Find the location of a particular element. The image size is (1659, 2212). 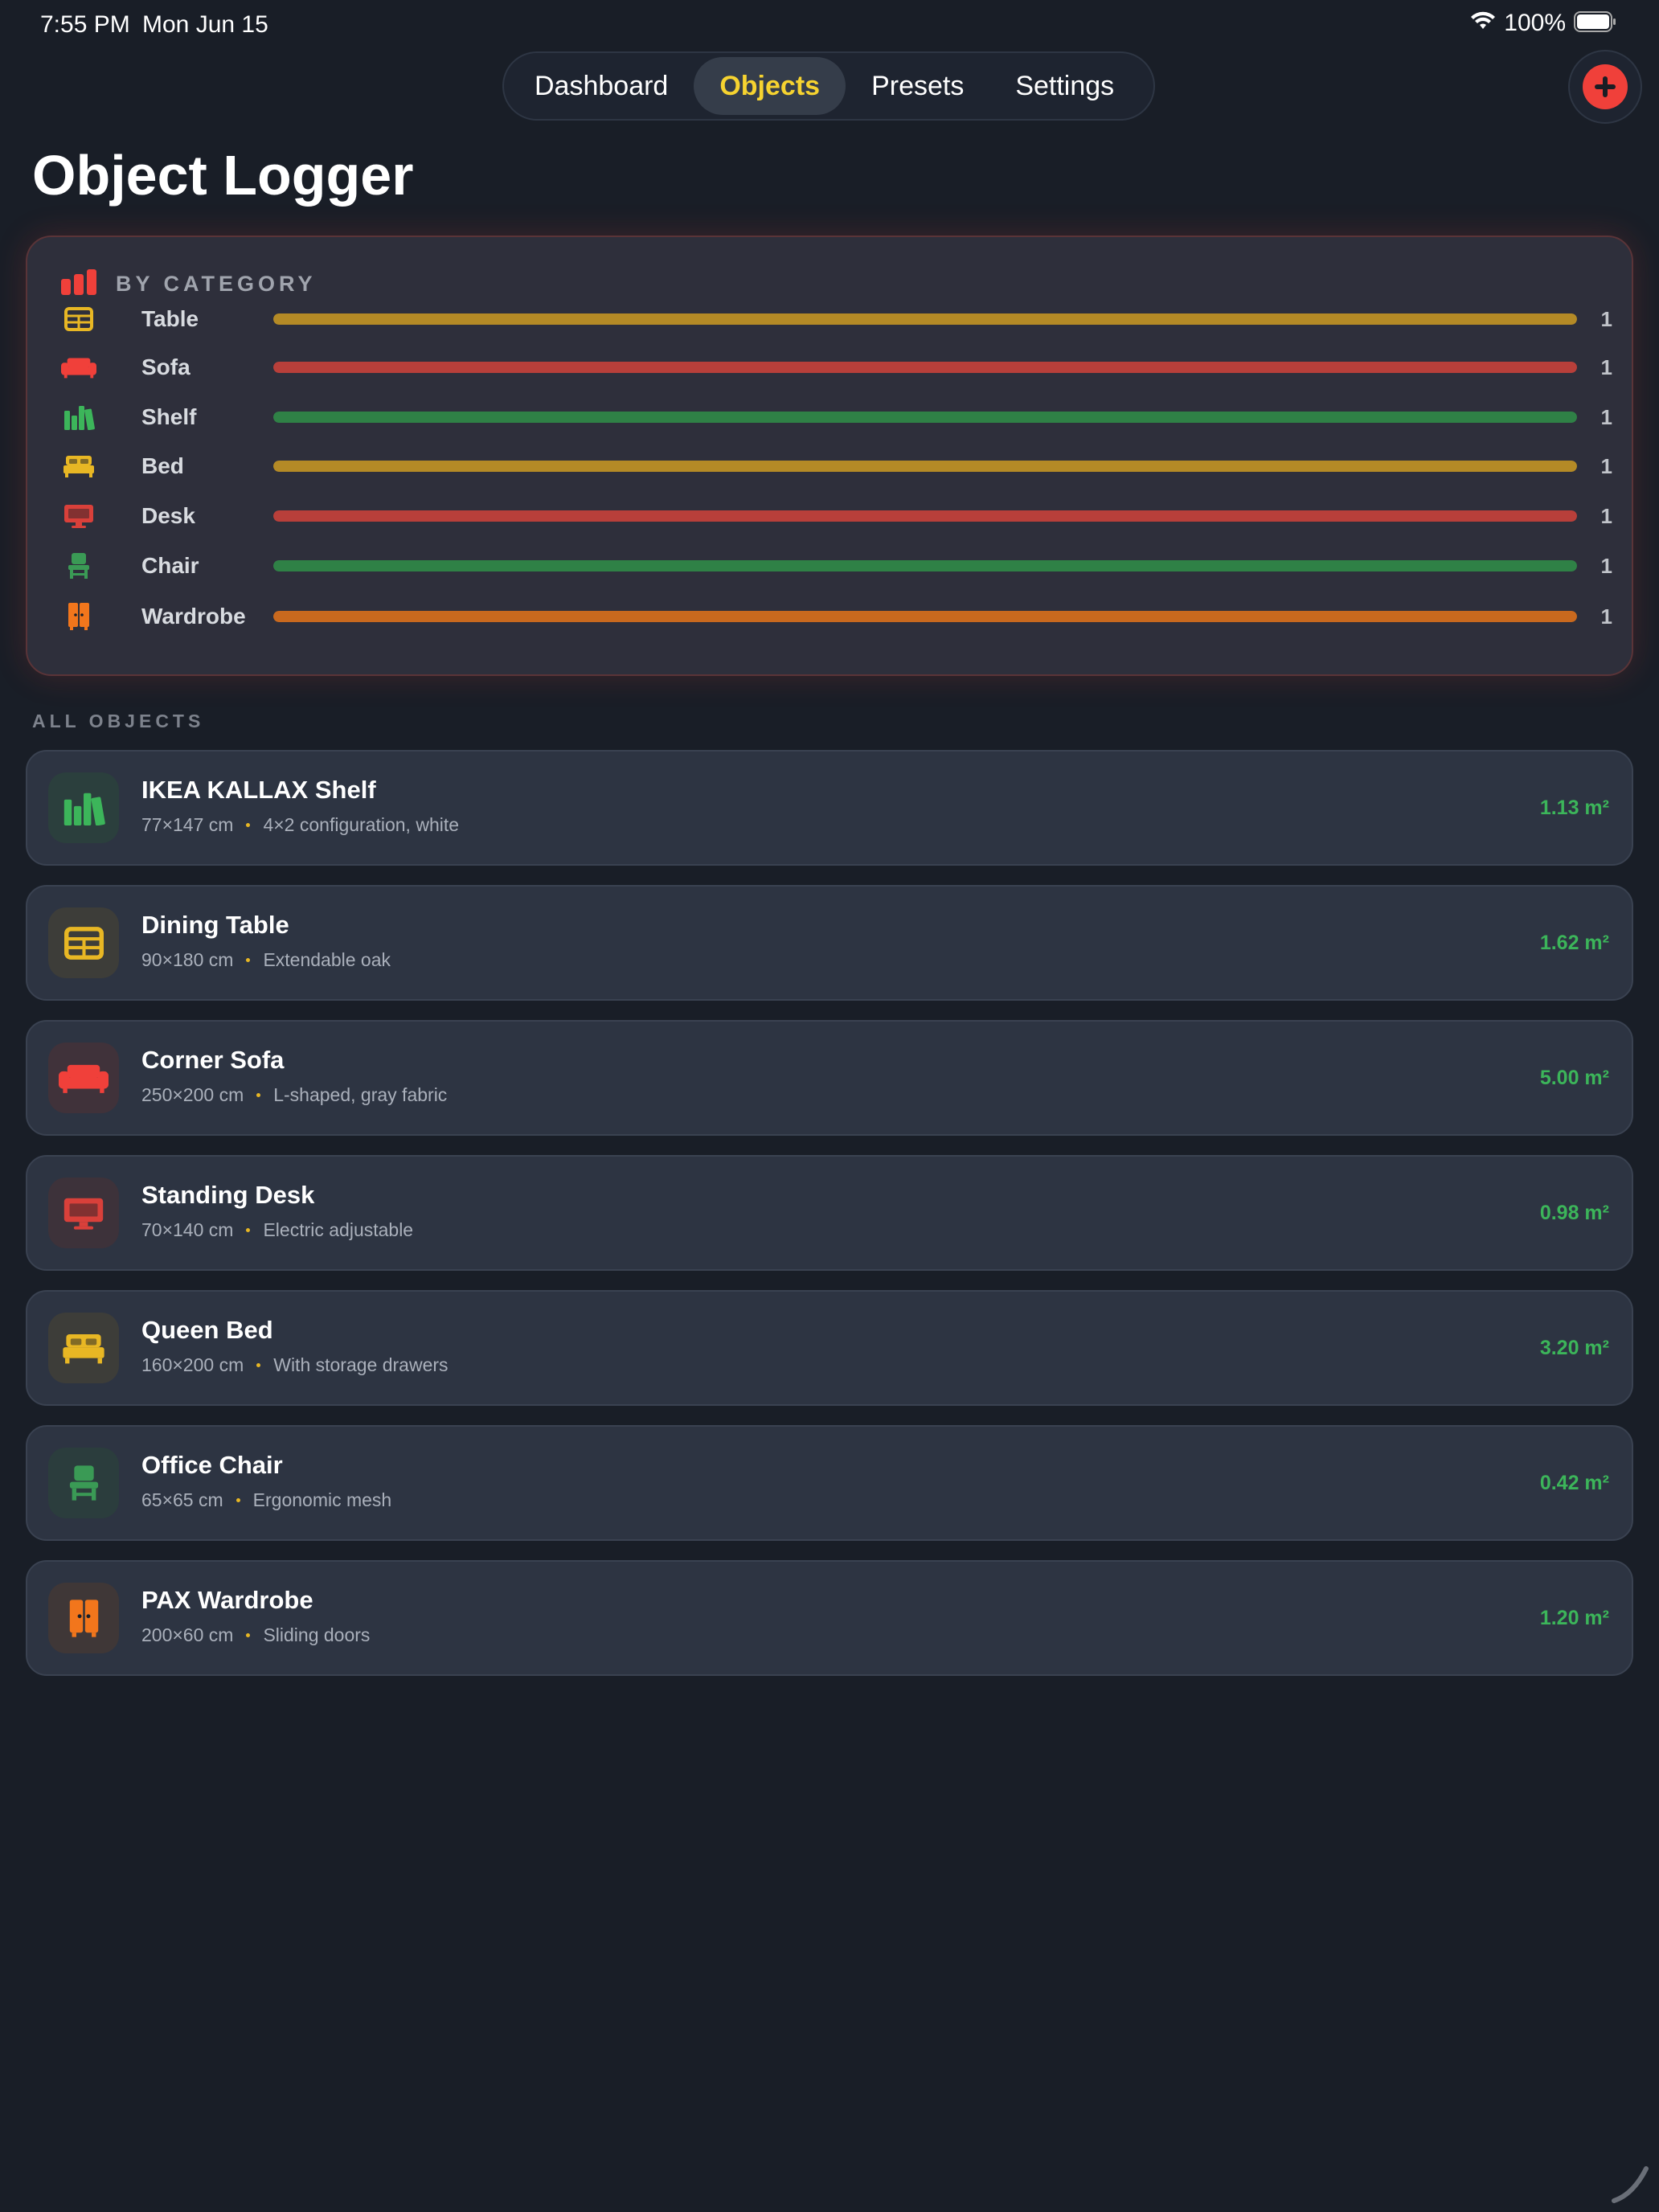

object-details: 70×140 cm Electric adjustable is located at coordinates (277, 1230).